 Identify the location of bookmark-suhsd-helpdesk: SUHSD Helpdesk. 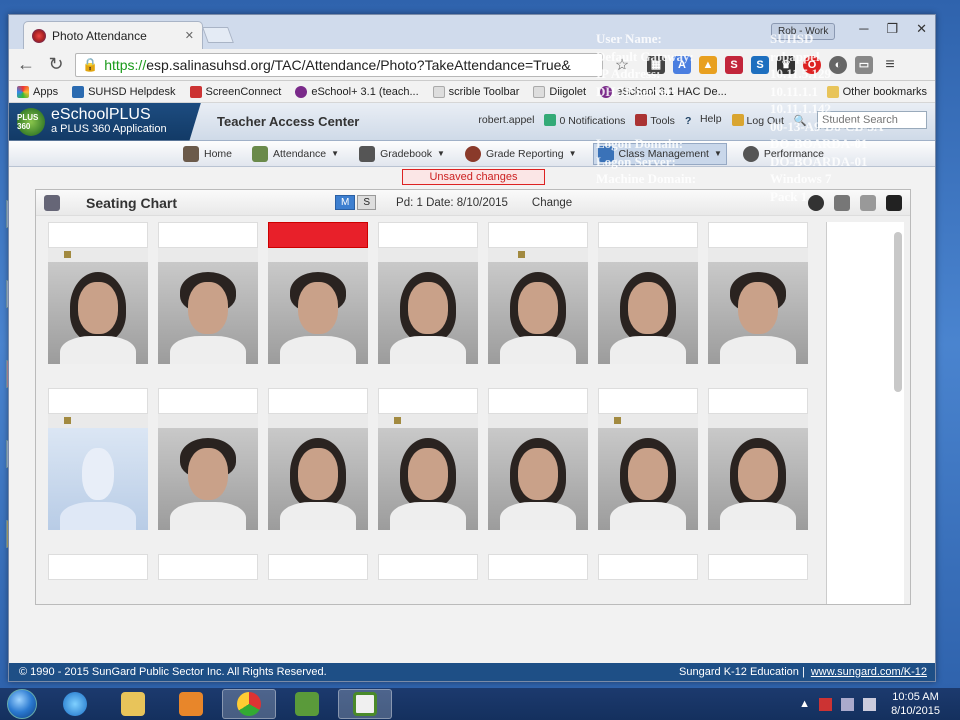
(124, 91).